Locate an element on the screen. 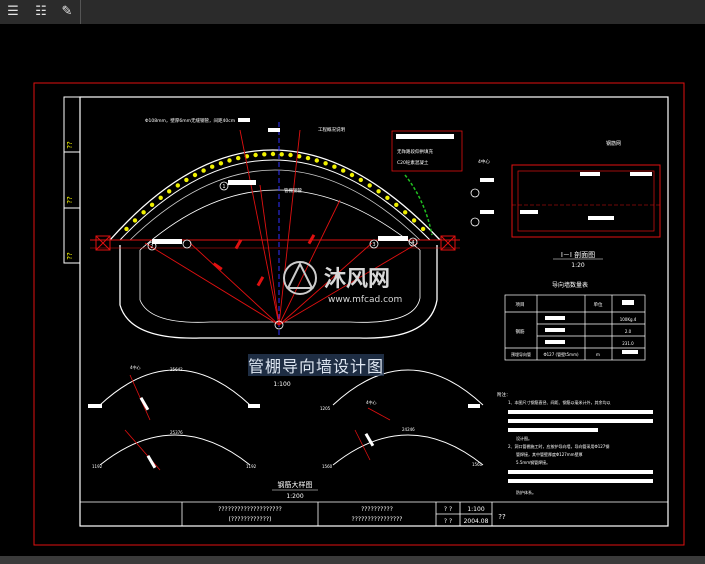 This screenshot has height=564, width=705. arch-middle is located at coordinates (275, 200).